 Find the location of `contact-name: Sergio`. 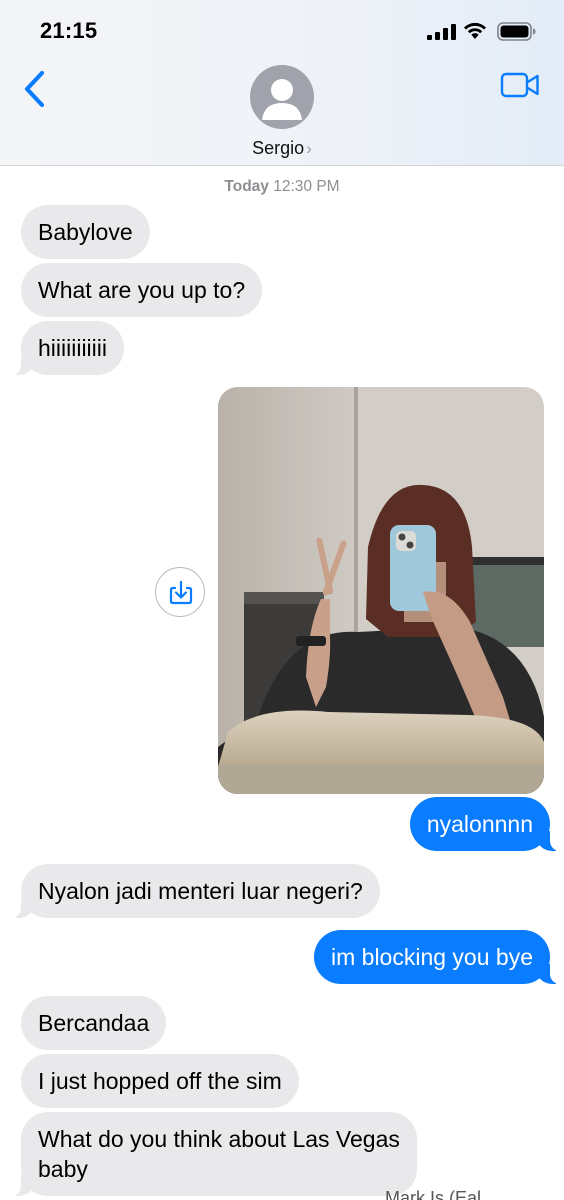

contact-name: Sergio is located at coordinates (278, 148).